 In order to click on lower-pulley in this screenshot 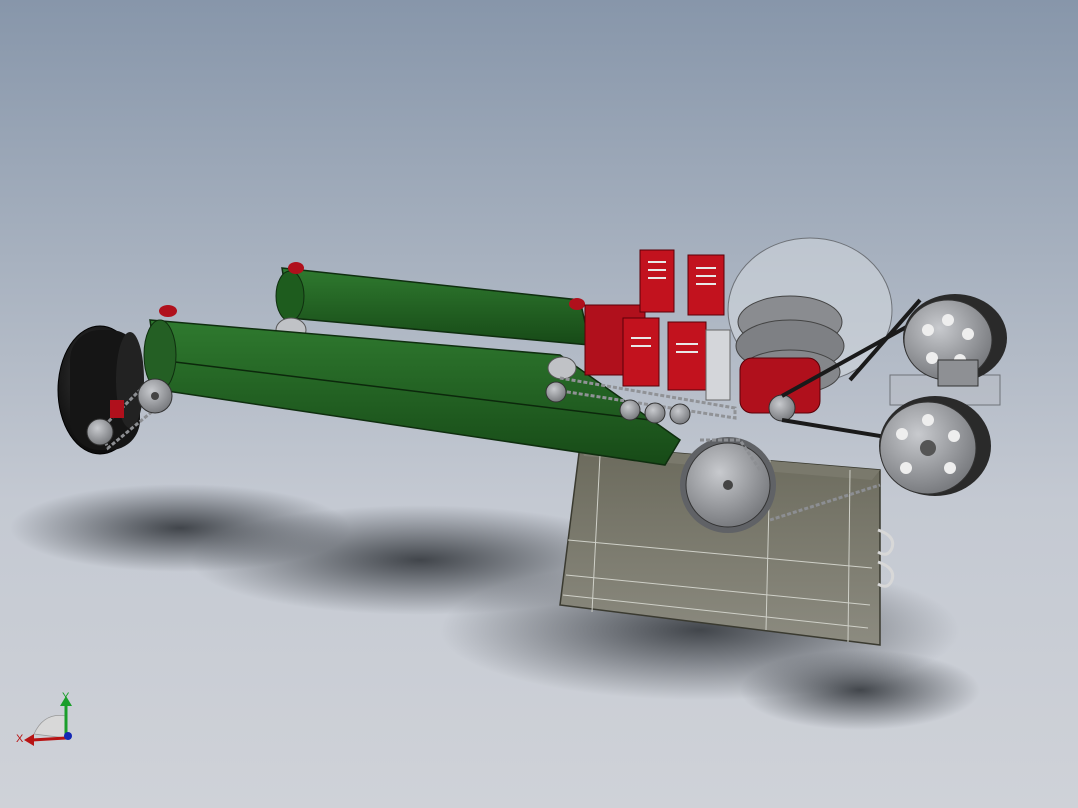, I will do `click(935, 446)`.